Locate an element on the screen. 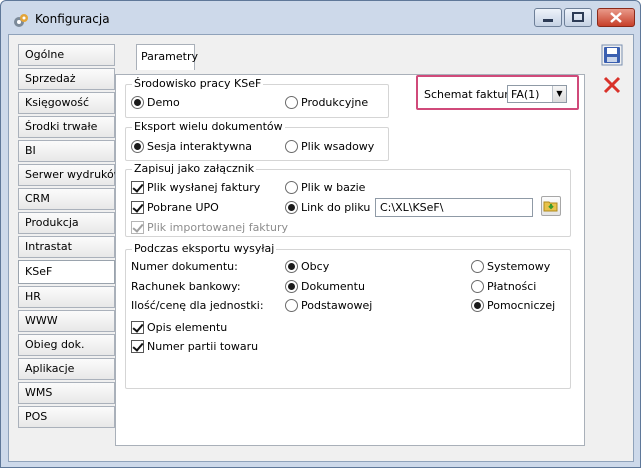  podczas-title: Podczas eksportu wysyłaj is located at coordinates (204, 248).